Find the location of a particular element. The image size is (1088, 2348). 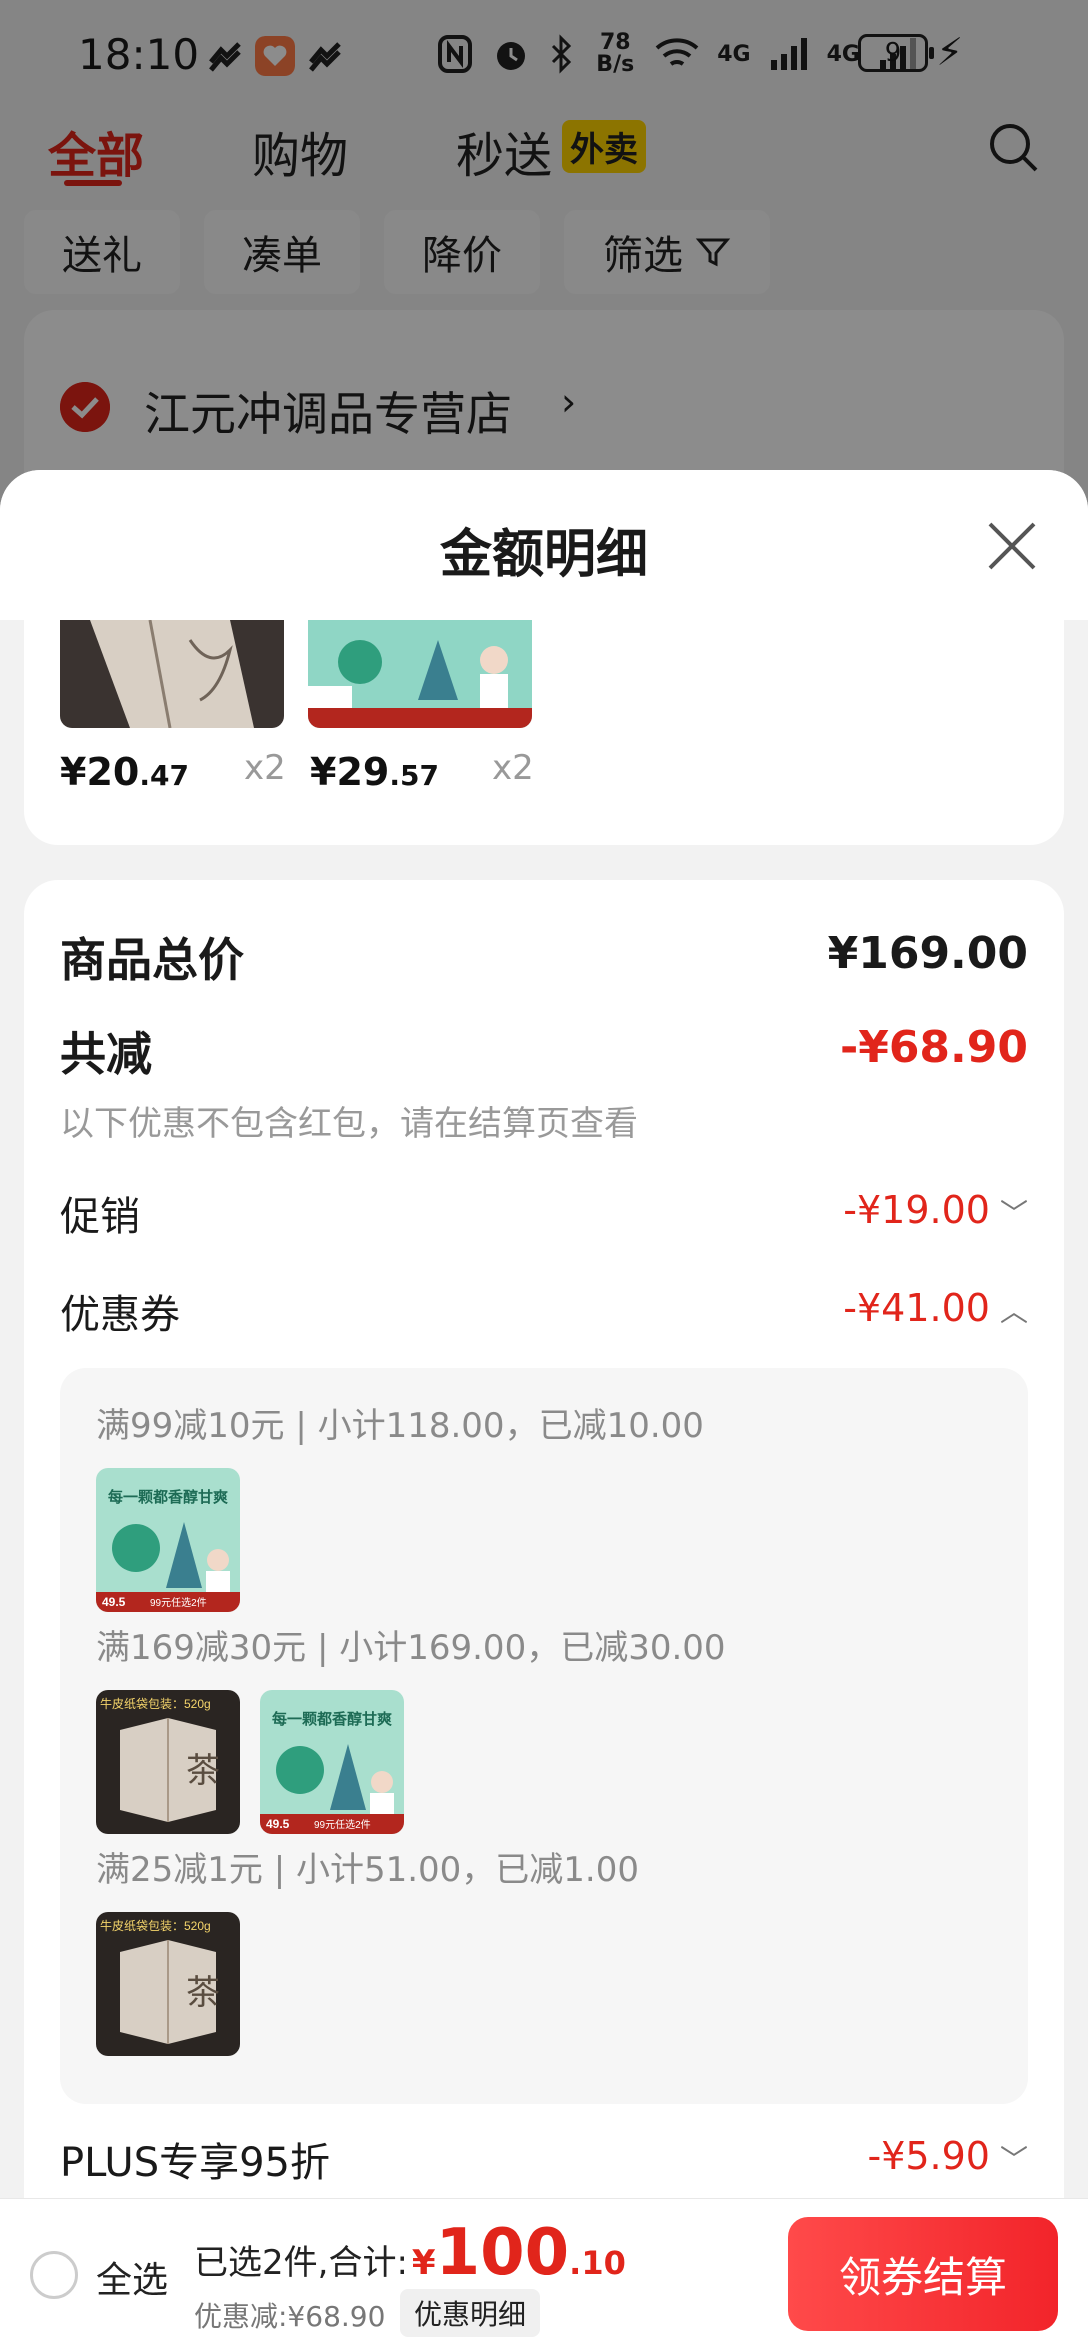

coupon-line: 满25减1元 | 小计51.00，已减1.00 is located at coordinates (368, 1870).